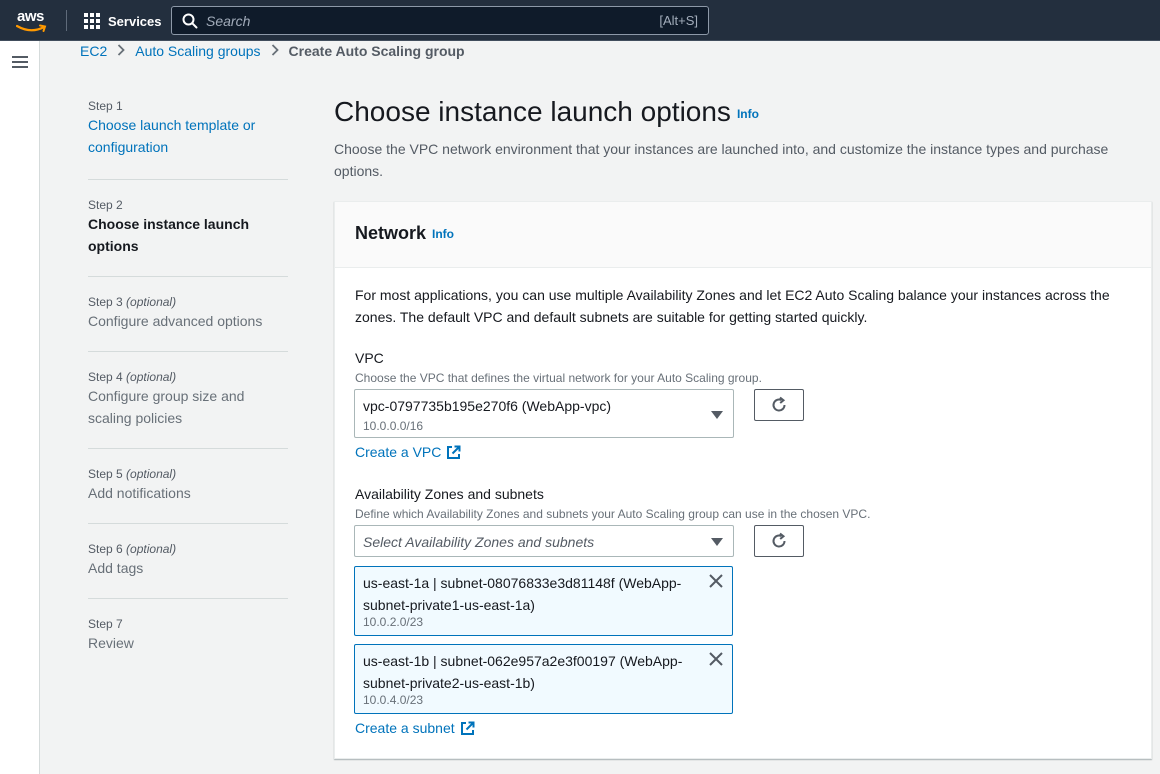 The height and width of the screenshot is (774, 1160). I want to click on nav-divider, so click(66, 20).